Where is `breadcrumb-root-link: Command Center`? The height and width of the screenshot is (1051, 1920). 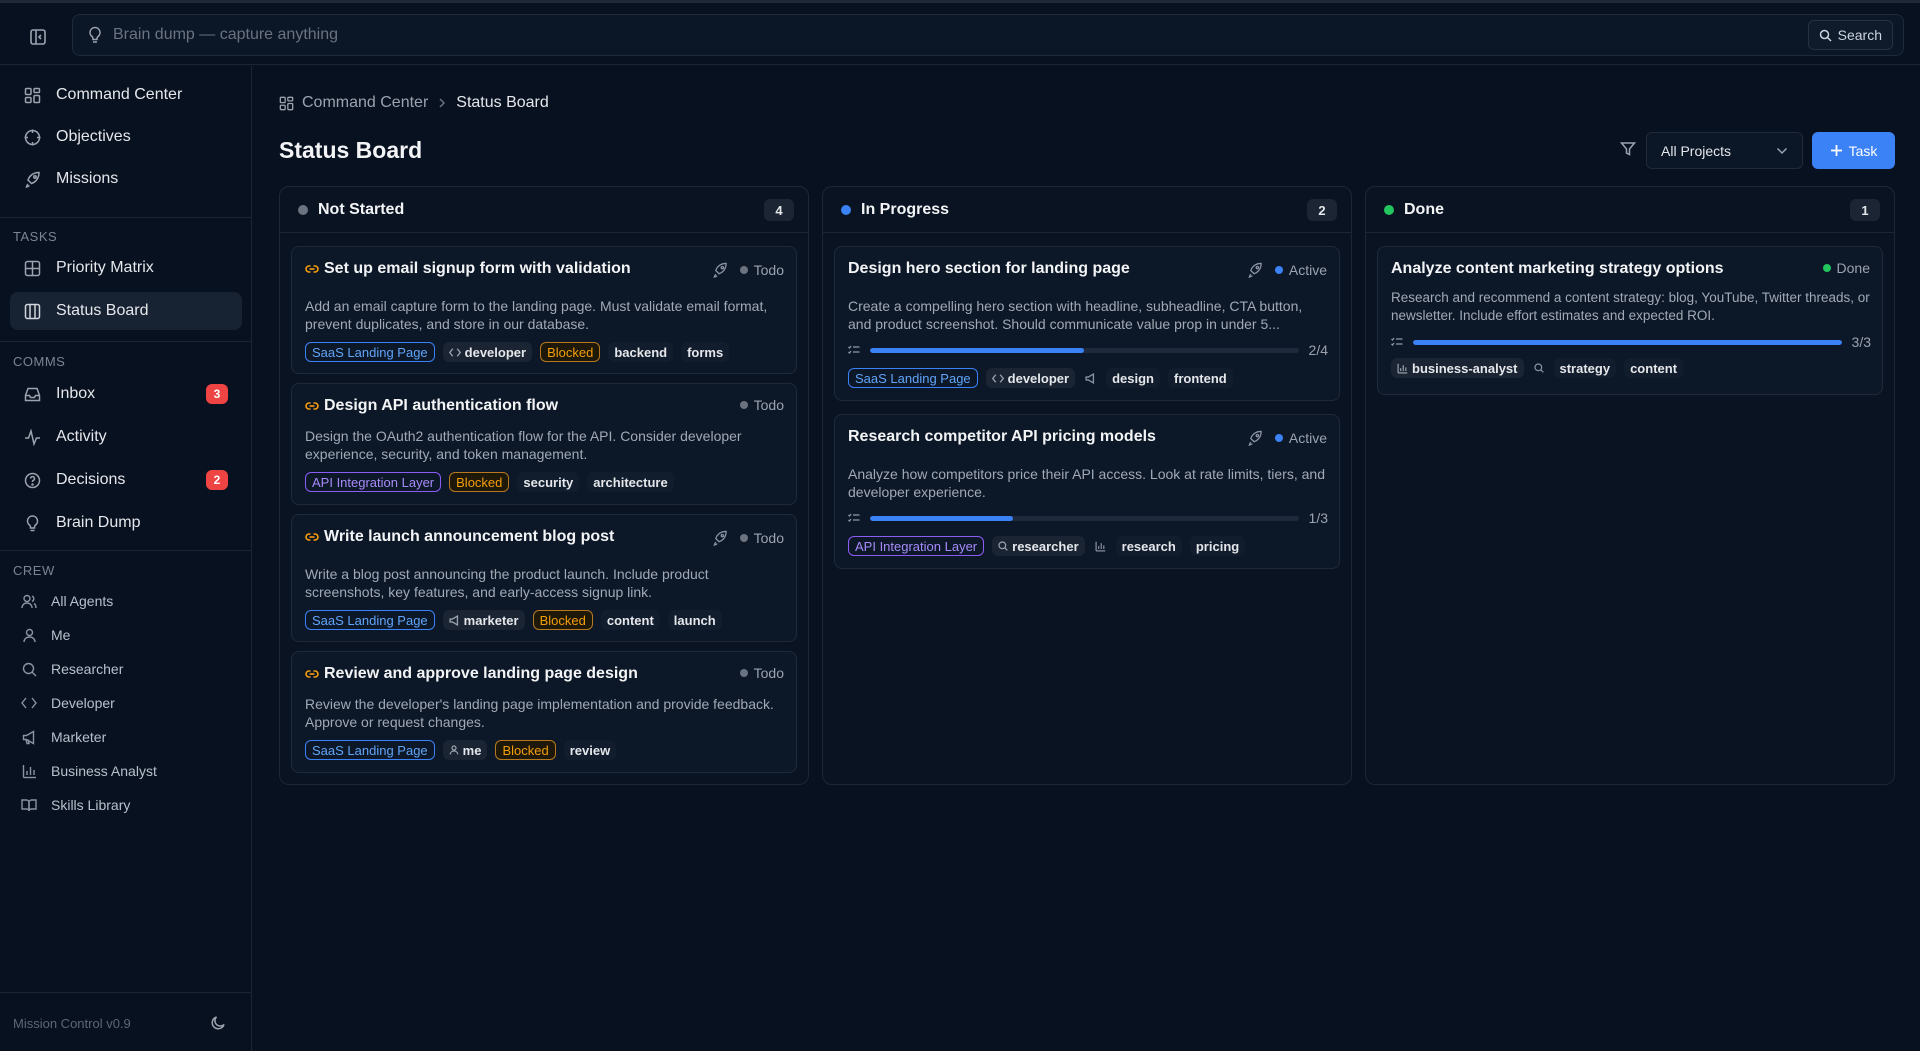 breadcrumb-root-link: Command Center is located at coordinates (365, 103).